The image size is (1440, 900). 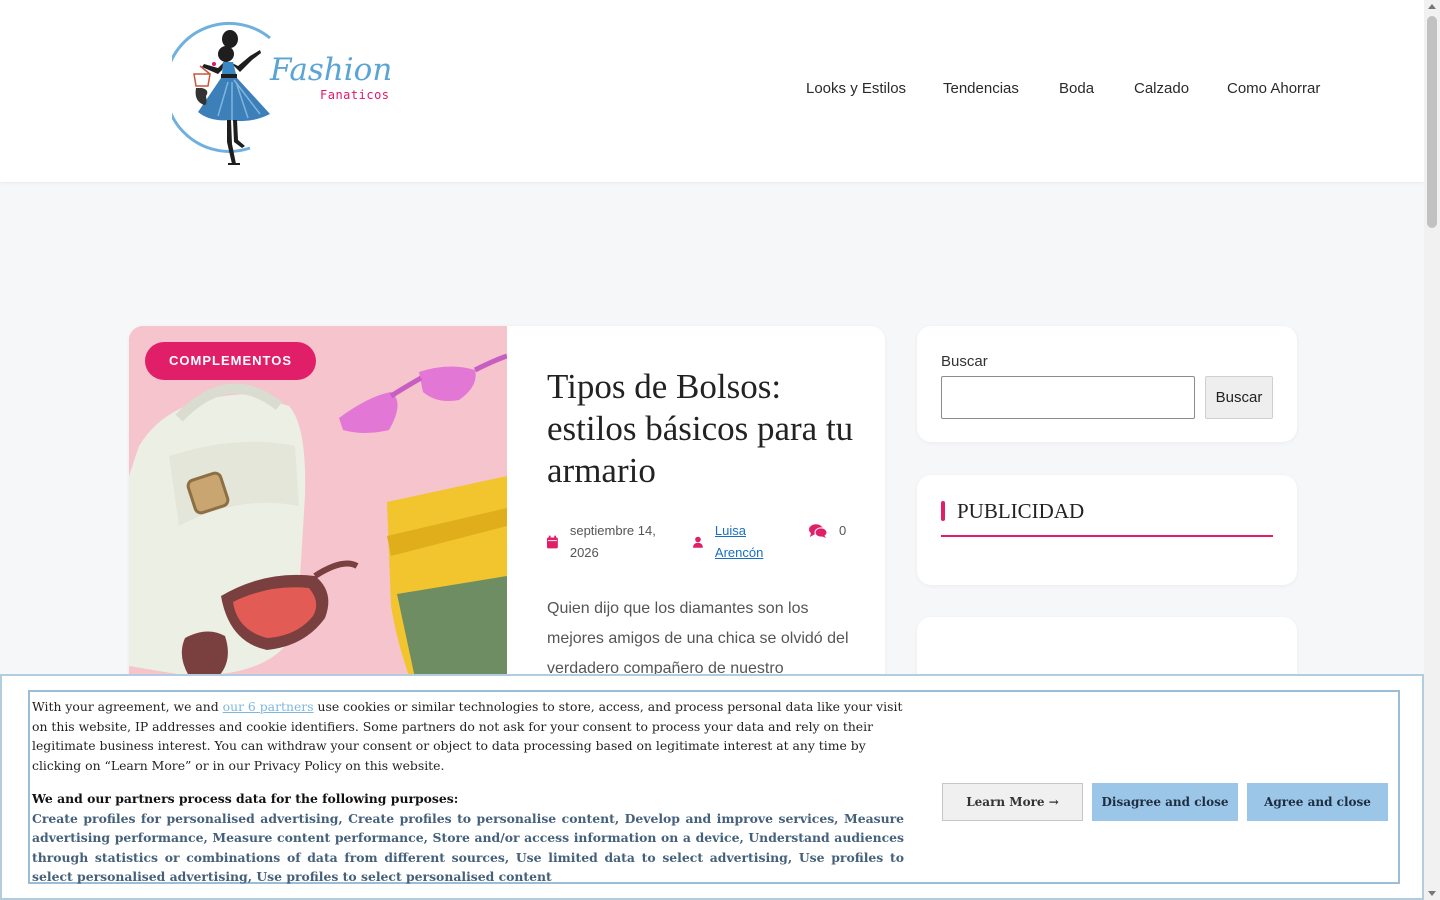 I want to click on learn-more-button: Learn More →, so click(x=1012, y=802).